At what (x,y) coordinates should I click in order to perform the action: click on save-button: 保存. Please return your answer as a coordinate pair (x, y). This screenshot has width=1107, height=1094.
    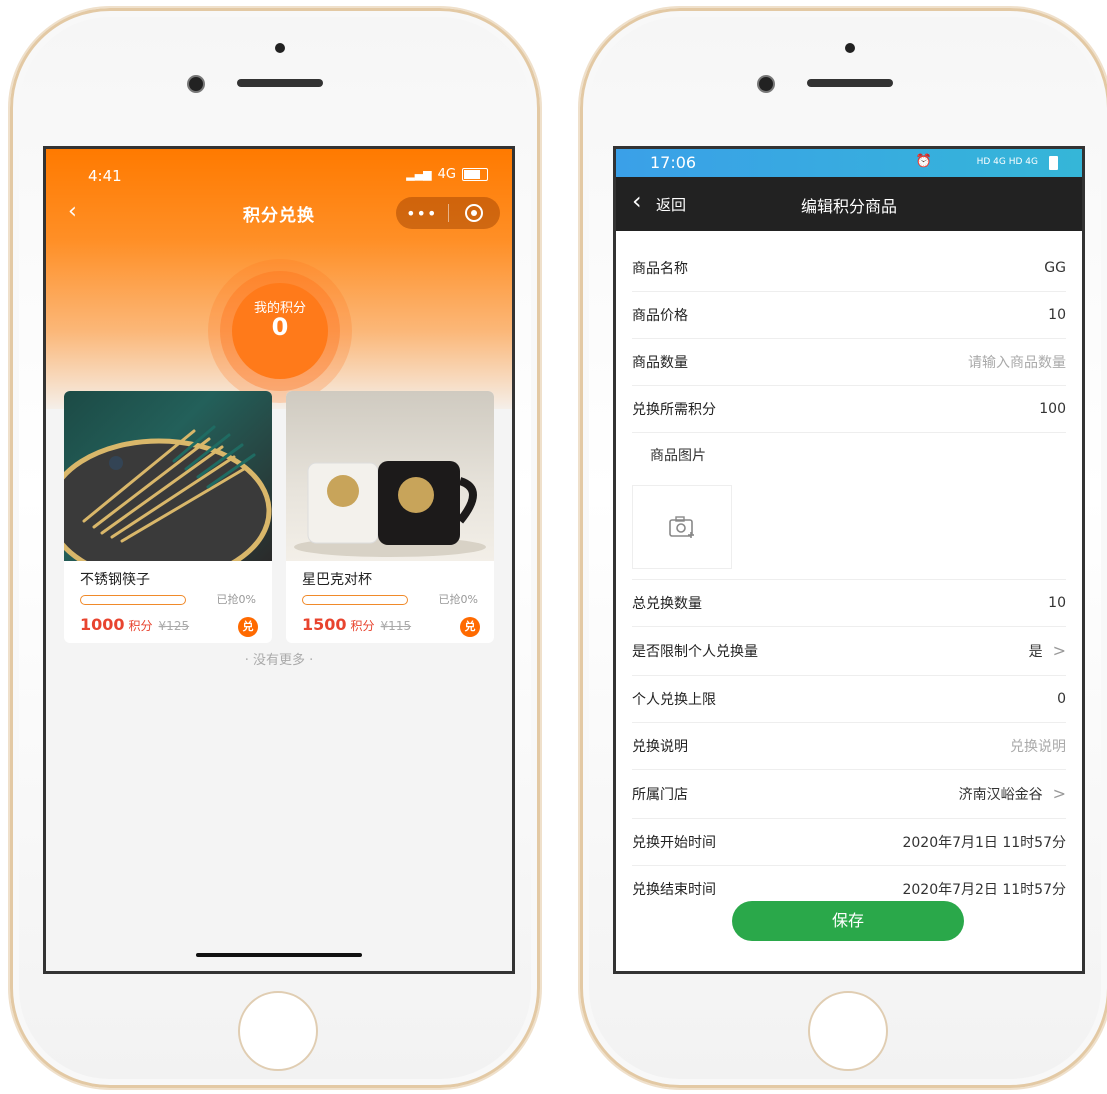
    Looking at the image, I should click on (848, 921).